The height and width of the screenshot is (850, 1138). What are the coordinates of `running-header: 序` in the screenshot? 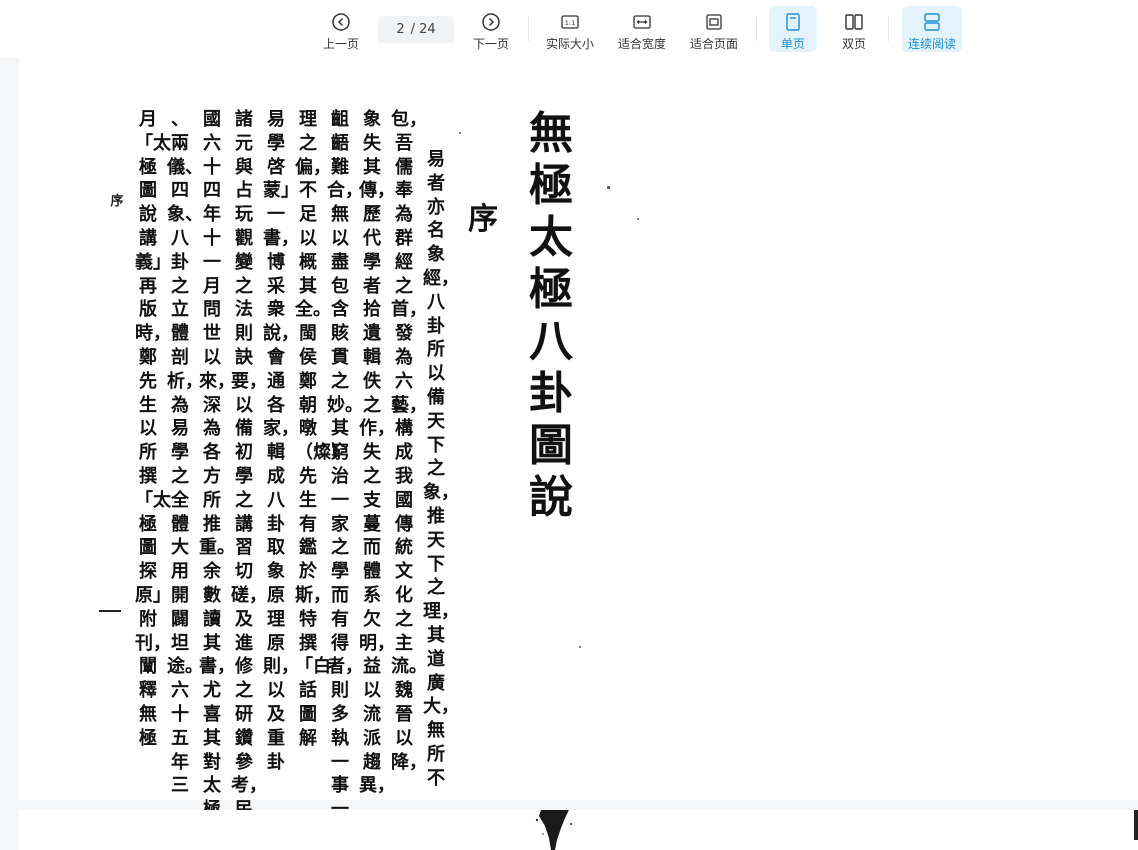 It's located at (117, 201).